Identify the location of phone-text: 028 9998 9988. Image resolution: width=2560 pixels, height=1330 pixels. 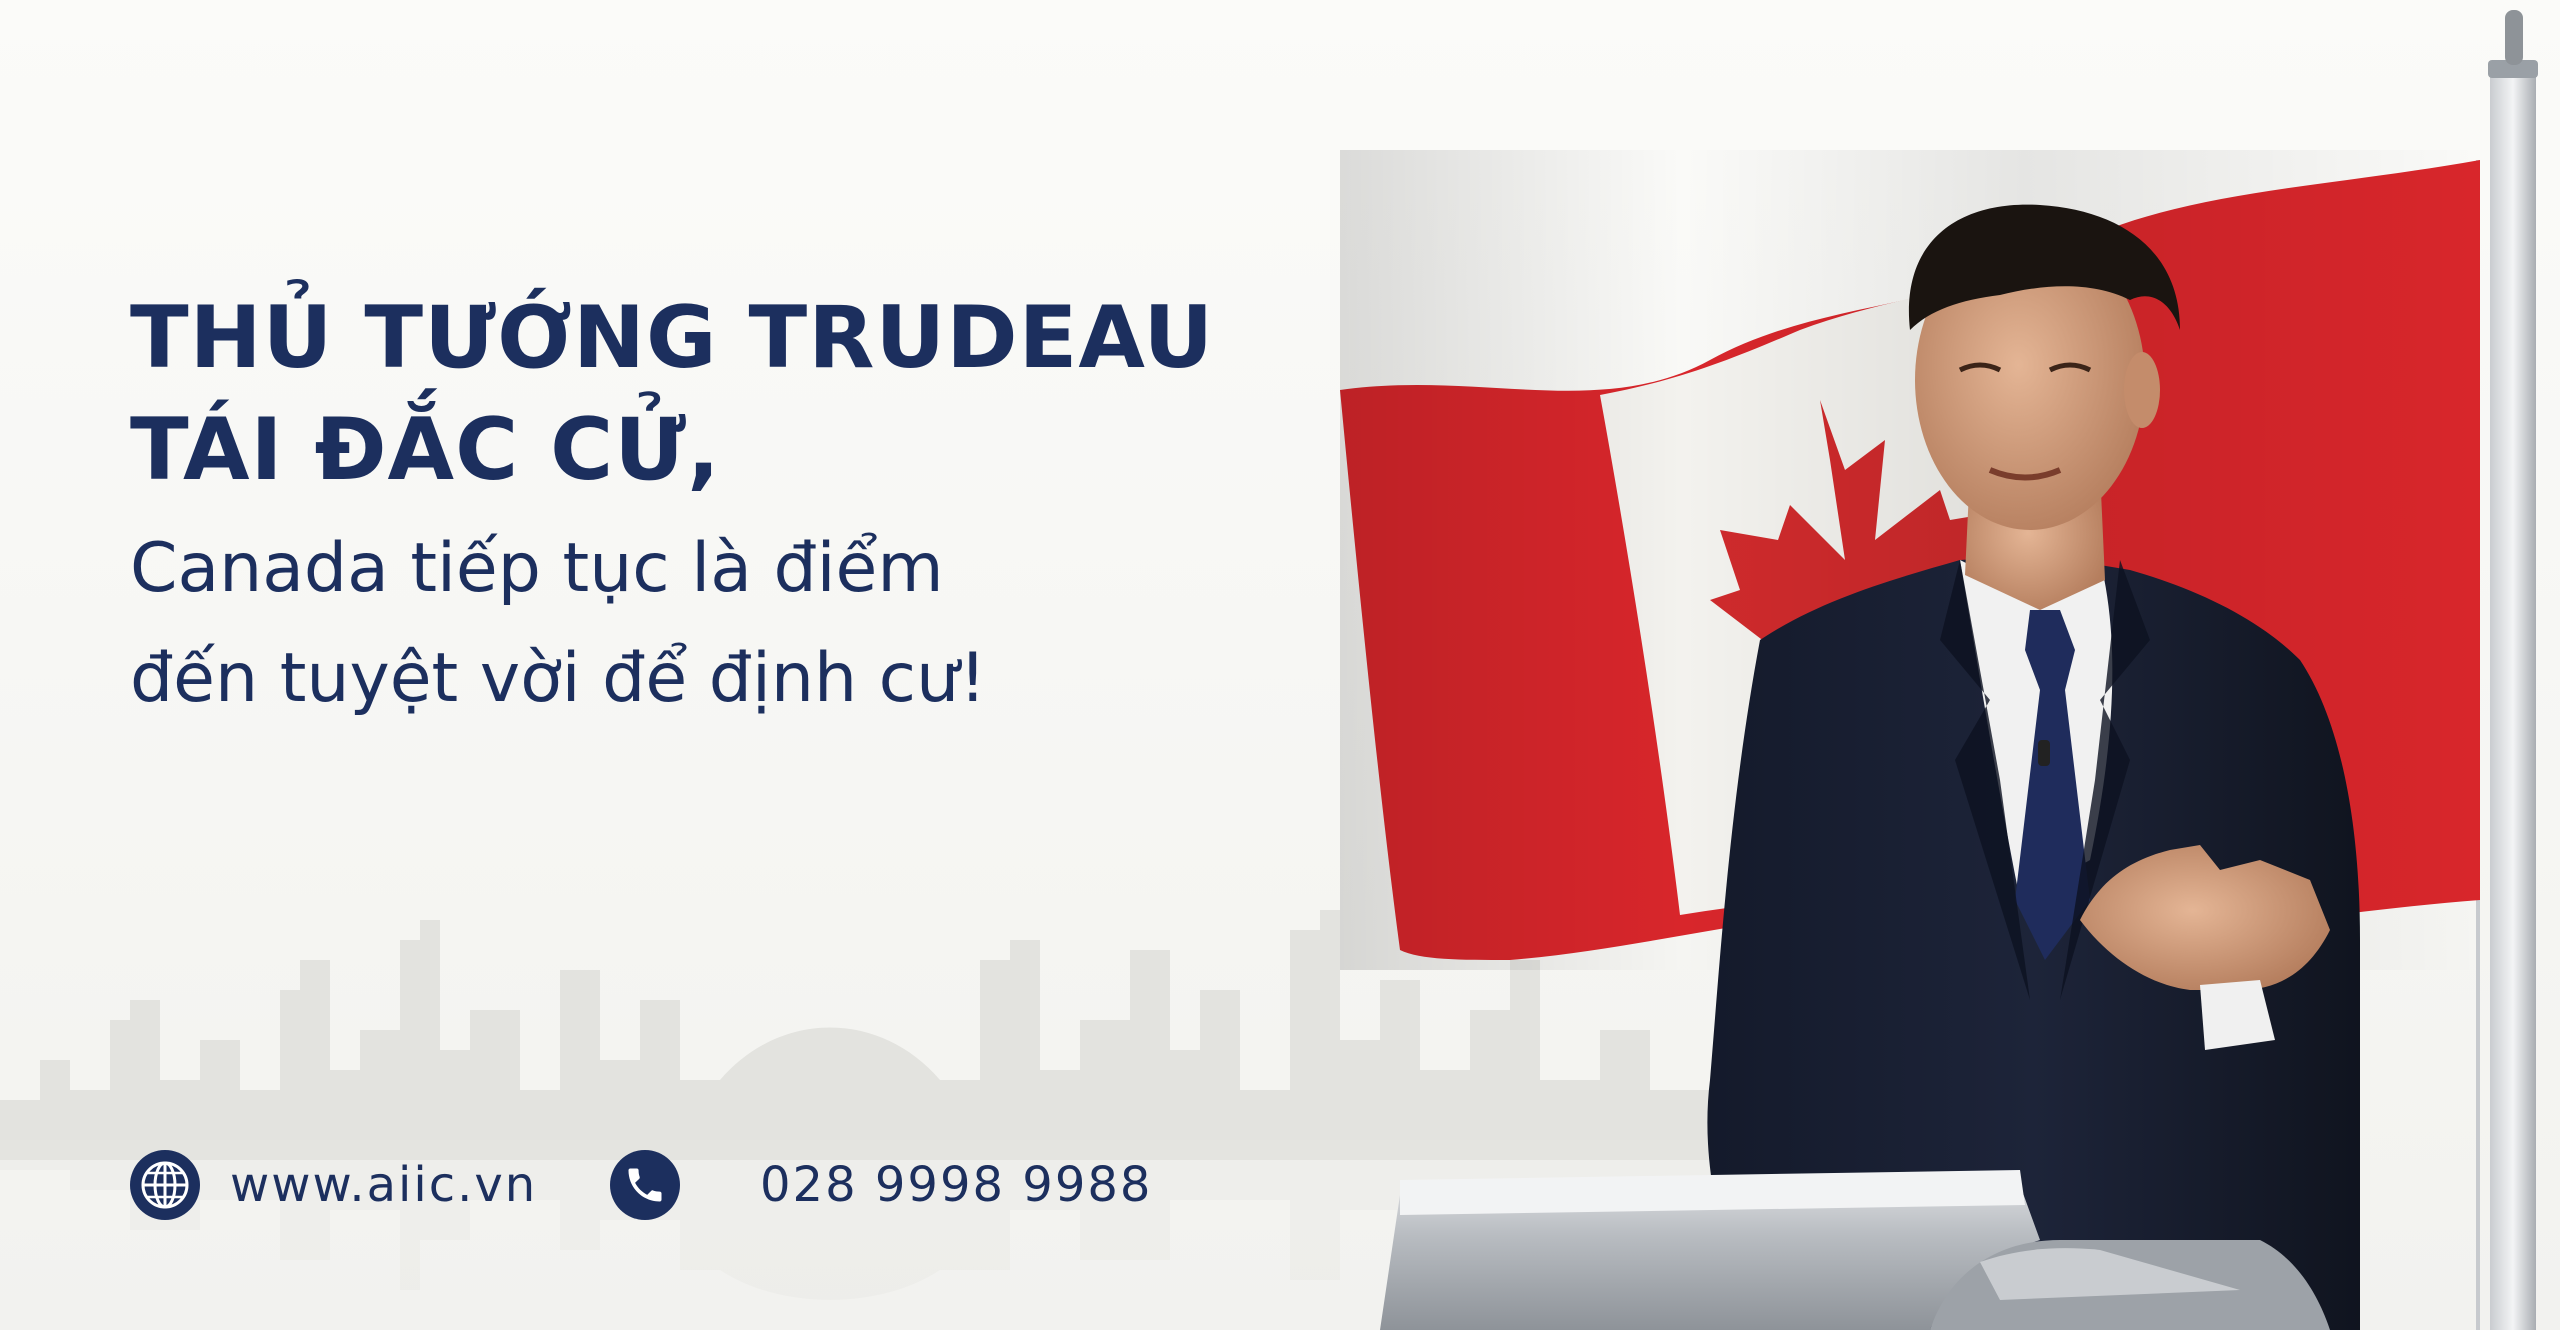
(956, 1185).